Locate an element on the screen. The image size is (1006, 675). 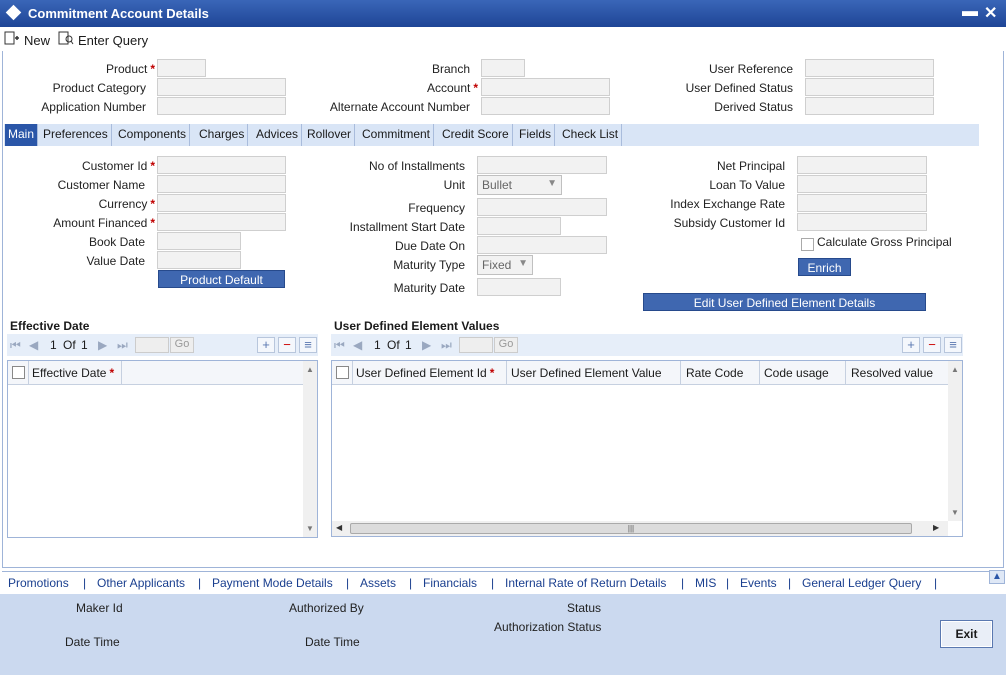
link-financials: Financials is located at coordinates (450, 583).